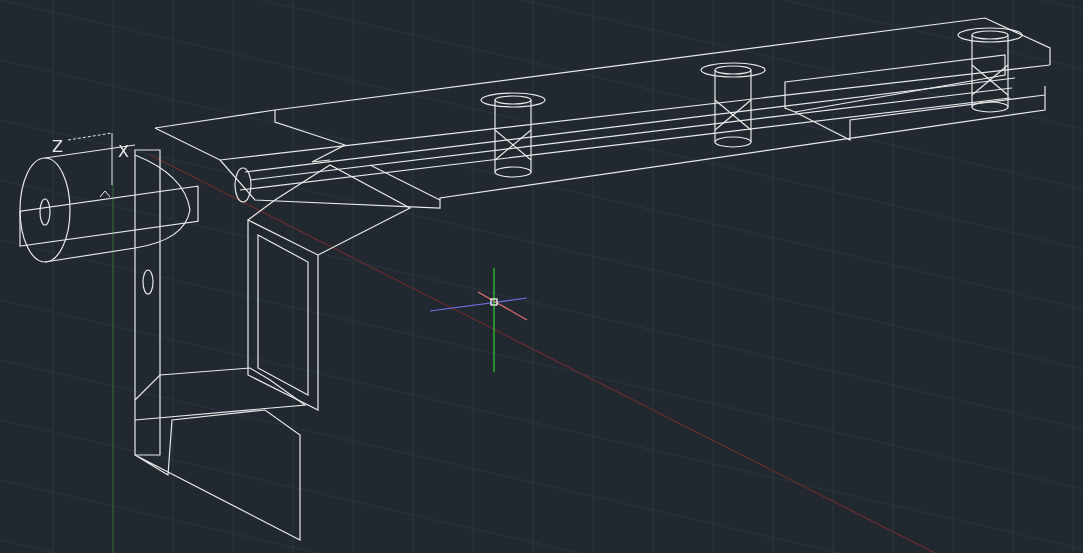 The width and height of the screenshot is (1083, 553). What do you see at coordinates (90, 165) in the screenshot?
I see `ucs-icon` at bounding box center [90, 165].